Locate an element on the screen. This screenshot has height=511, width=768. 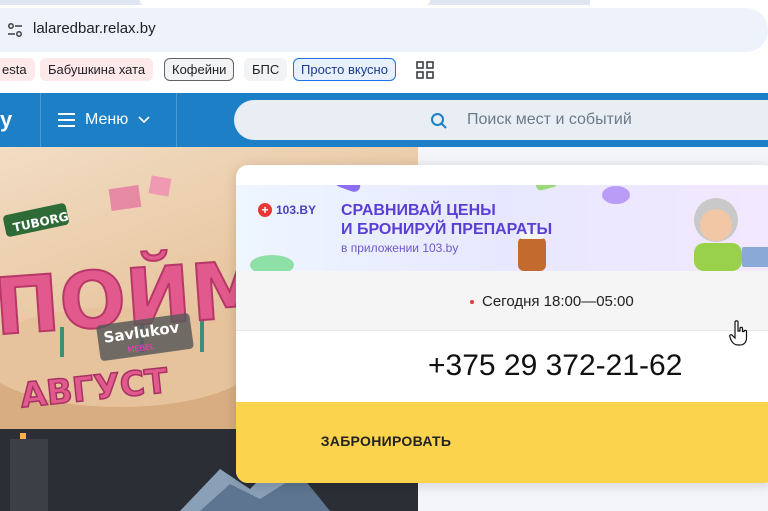
hand-cursor-icon is located at coordinates (738, 333).